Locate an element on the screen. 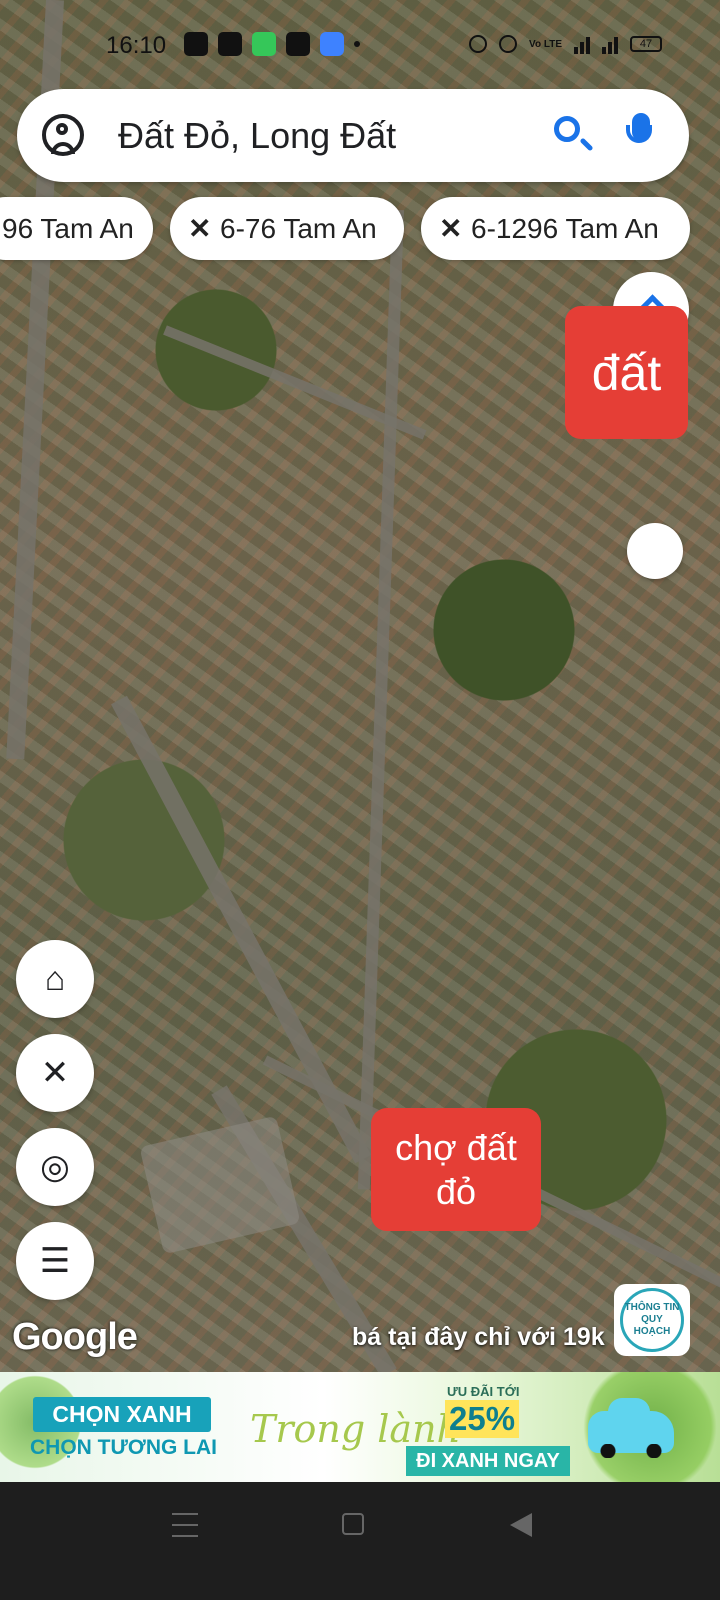 Image resolution: width=720 pixels, height=1600 pixels. battery-icon: 47 is located at coordinates (646, 44).